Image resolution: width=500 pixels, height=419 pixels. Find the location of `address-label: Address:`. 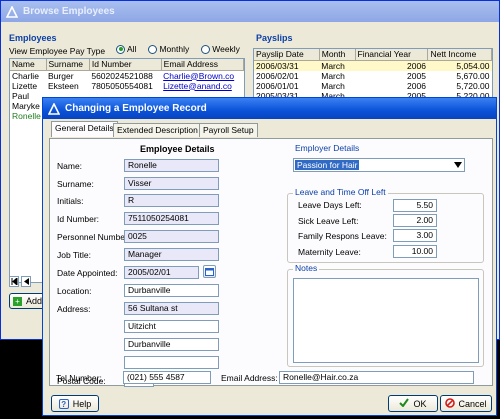

address-label: Address: is located at coordinates (74, 309).